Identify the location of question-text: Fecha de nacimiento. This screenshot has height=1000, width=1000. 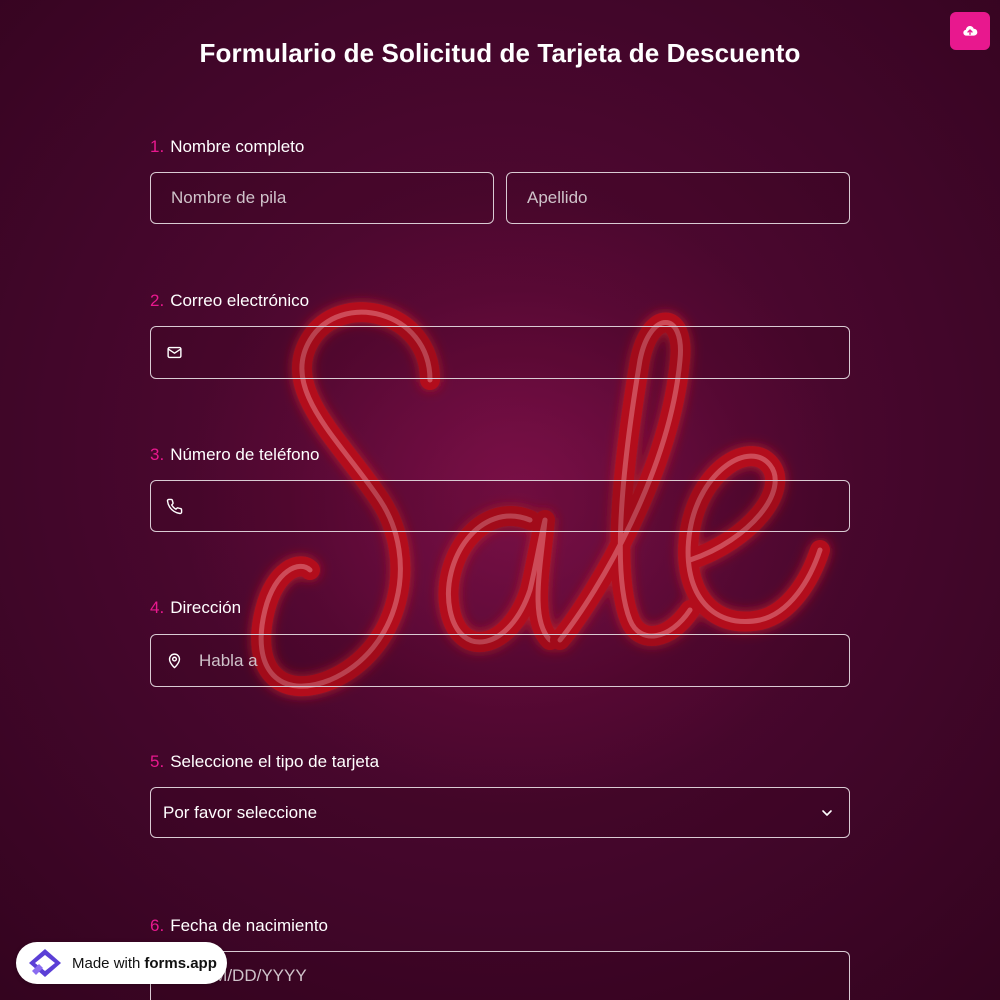
(249, 925).